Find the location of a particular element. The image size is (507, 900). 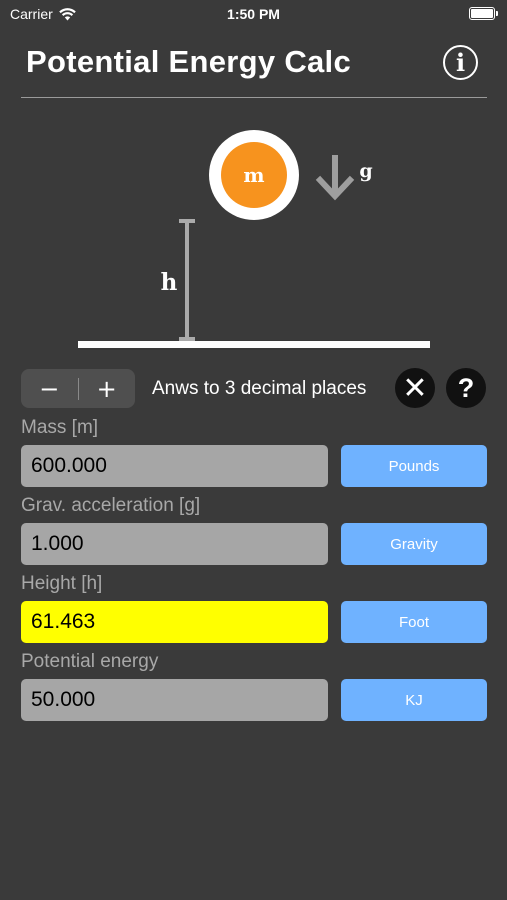

energy-unit-button: KJ is located at coordinates (414, 700).